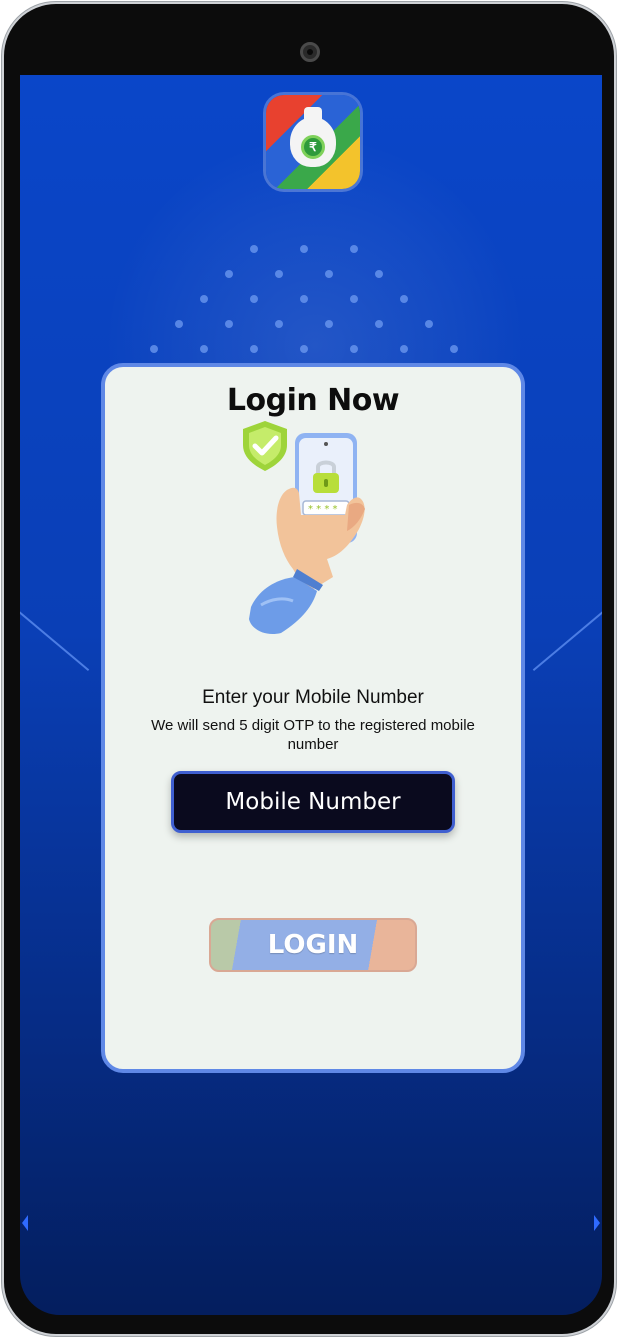 This screenshot has width=618, height=1339. I want to click on front-camera, so click(310, 52).